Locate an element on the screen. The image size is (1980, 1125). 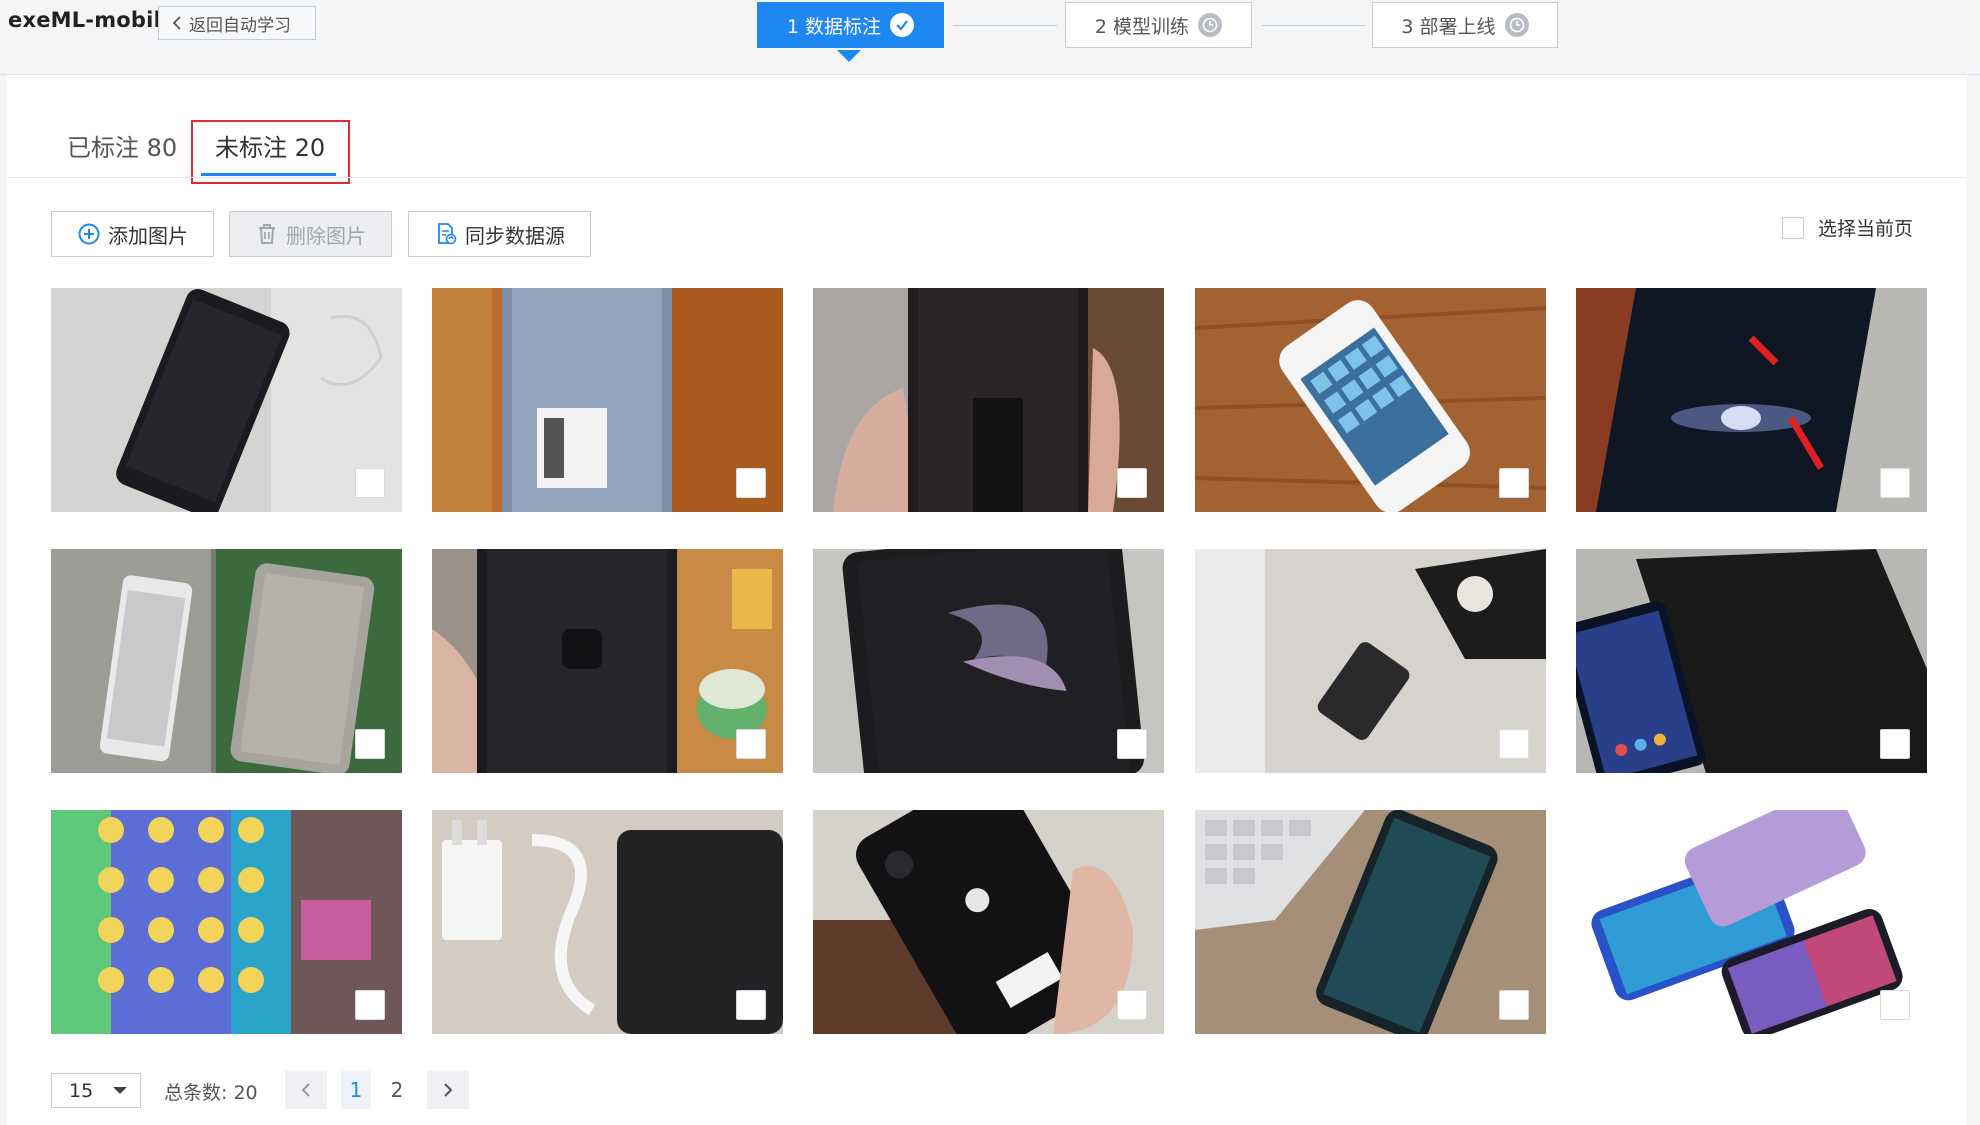
step-deploy: 3 部署上线 is located at coordinates (1465, 25).